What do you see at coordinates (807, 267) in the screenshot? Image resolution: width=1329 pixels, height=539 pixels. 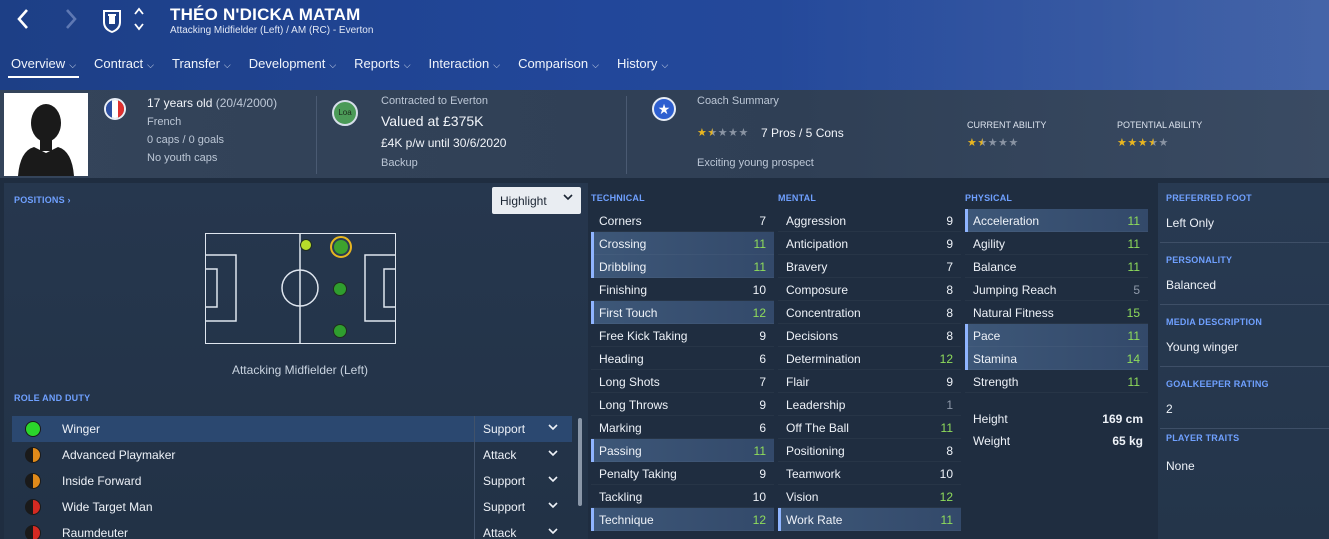 I see `attribute-name: Bravery` at bounding box center [807, 267].